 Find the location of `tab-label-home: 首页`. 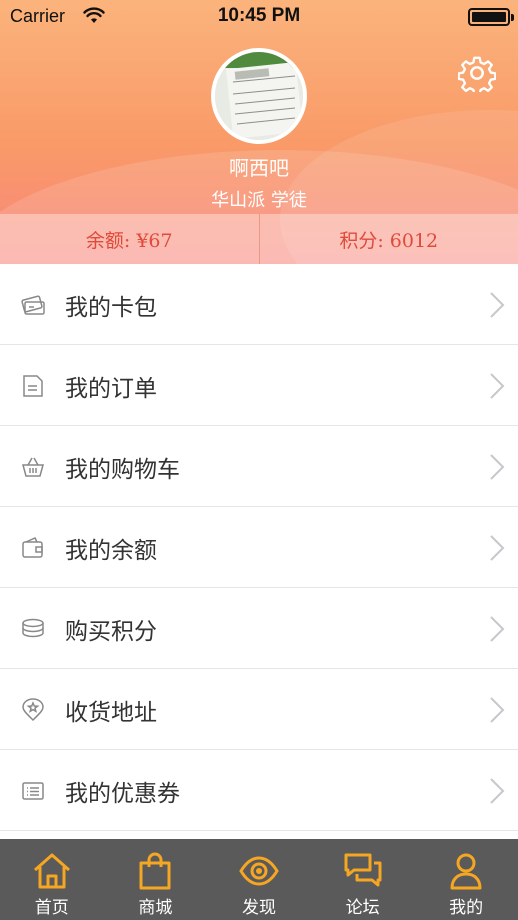

tab-label-home: 首页 is located at coordinates (51, 908).